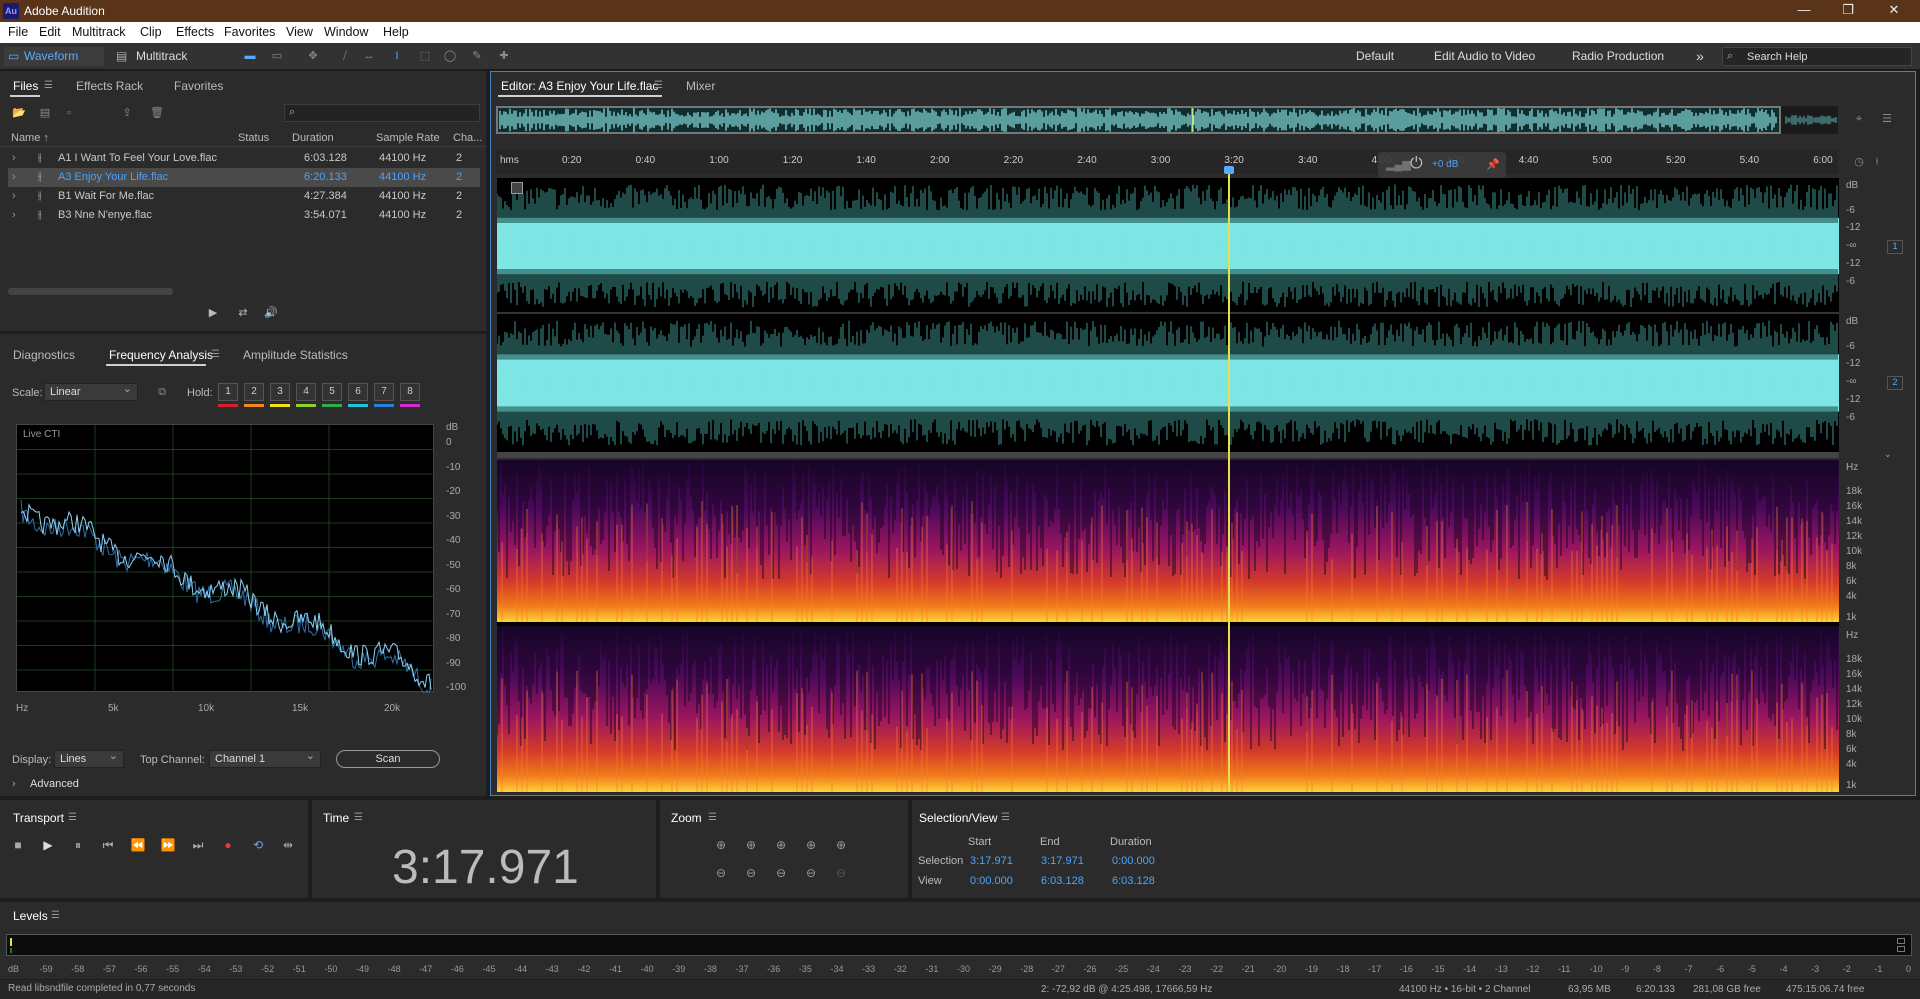 The height and width of the screenshot is (999, 1920). Describe the element at coordinates (198, 845) in the screenshot. I see `go-to-end-icon: ⏭` at that location.